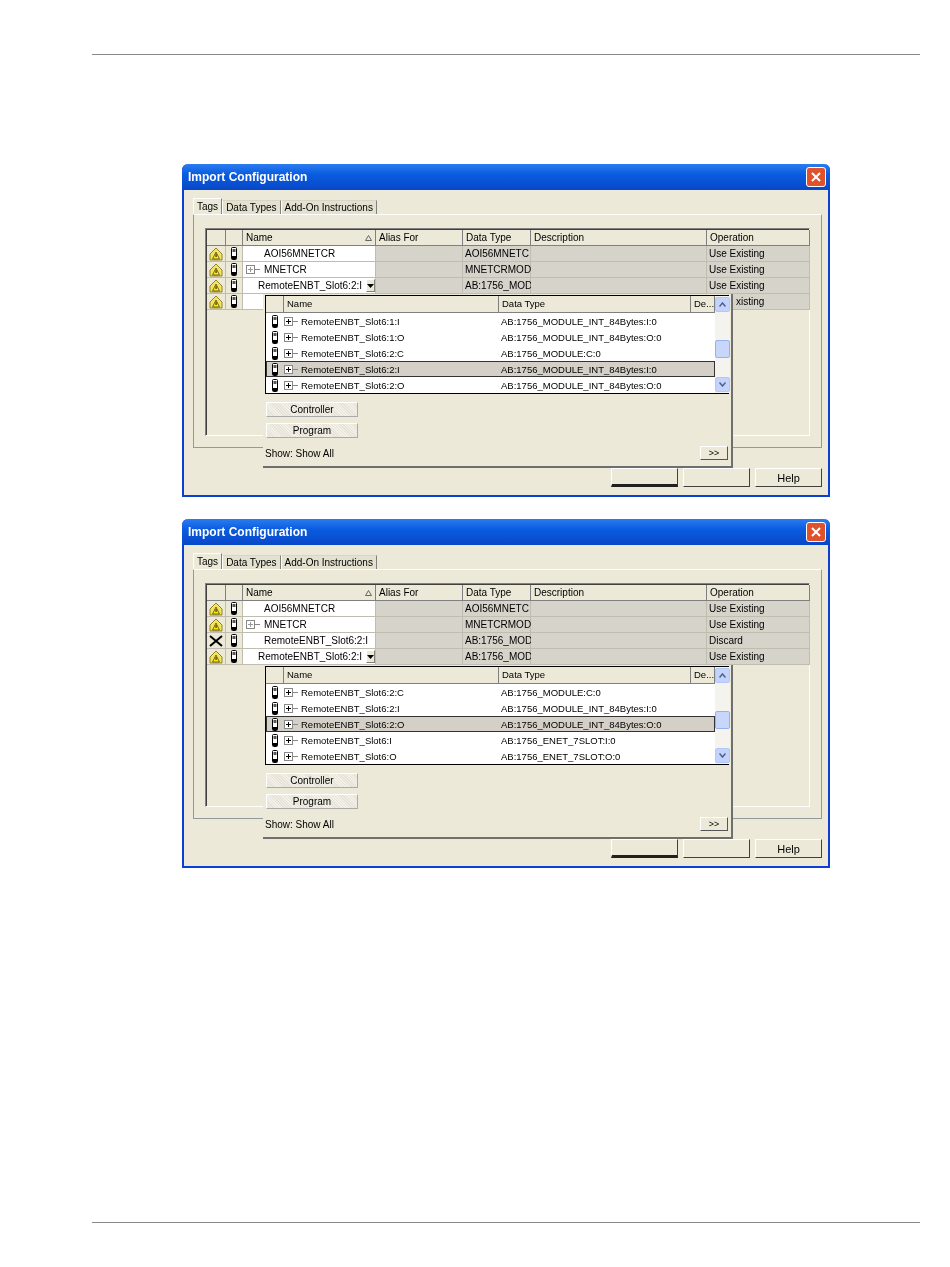 This screenshot has width=950, height=1267. What do you see at coordinates (490, 337) in the screenshot?
I see `tag-list-row: RemoteENBT_Slot6:1:O AB:1756_MODULE_INT_84Bytes:O:0` at bounding box center [490, 337].